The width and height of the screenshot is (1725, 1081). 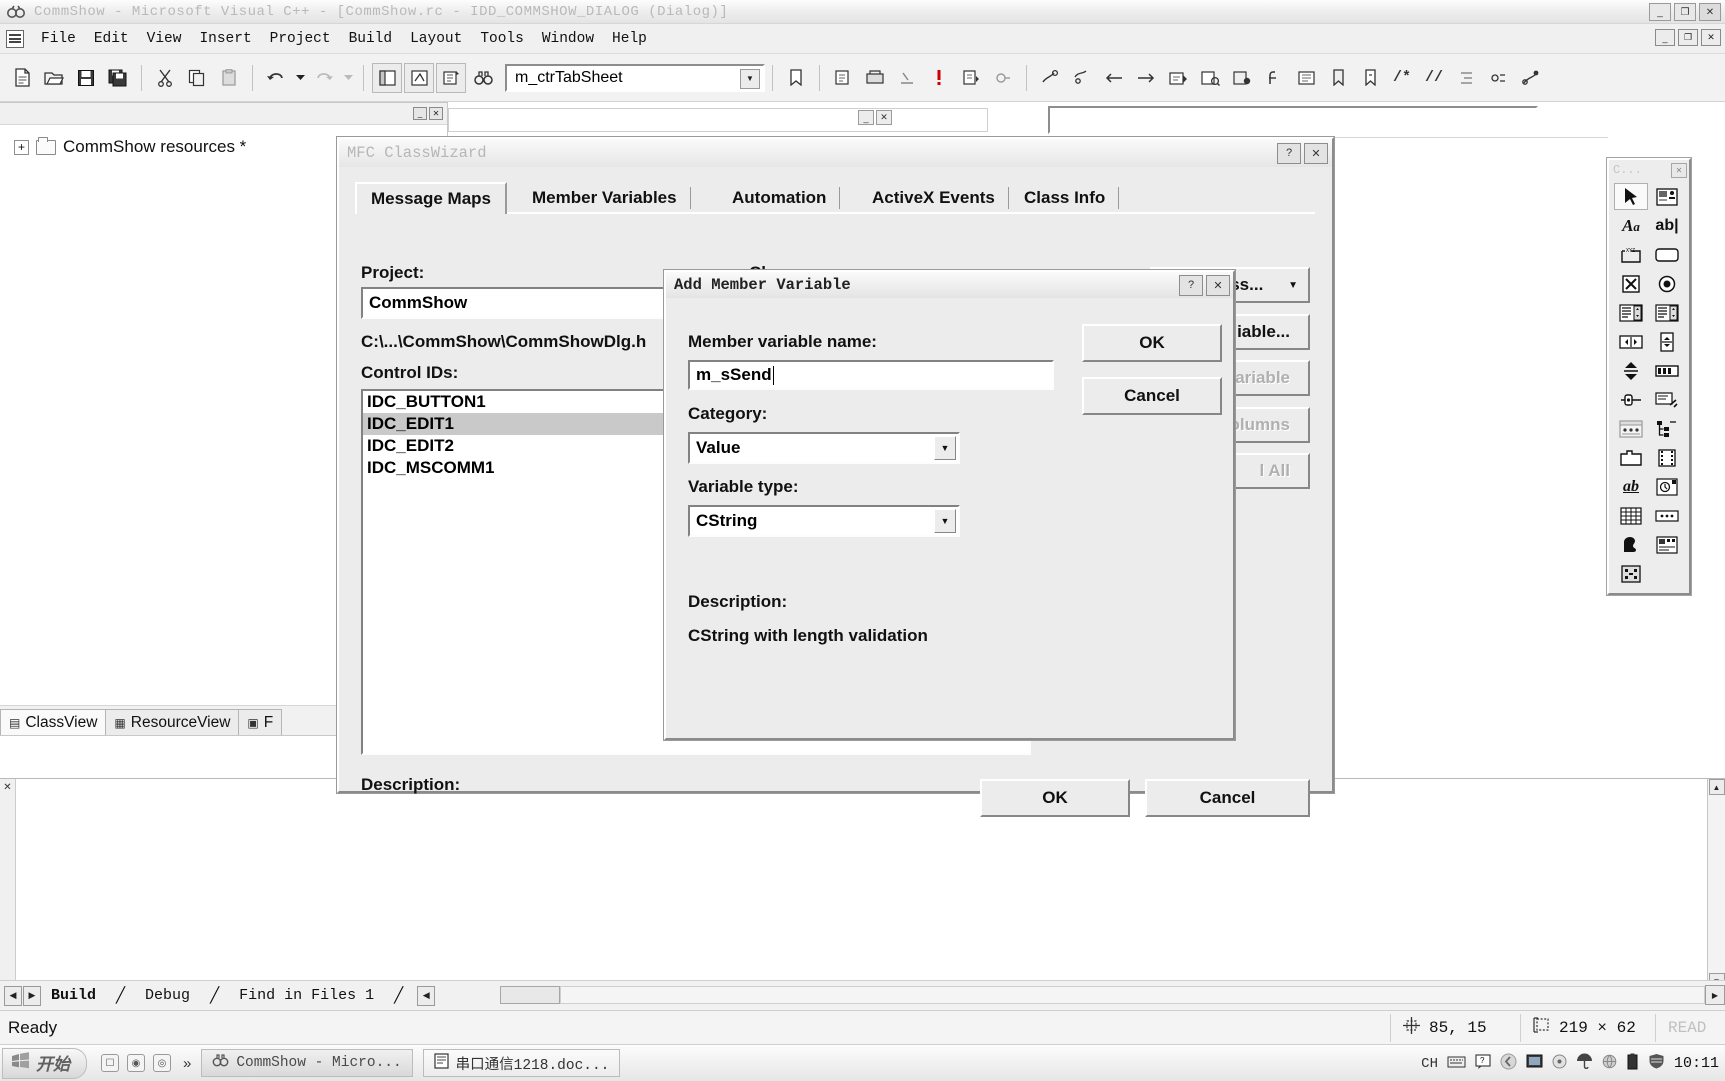 I want to click on find-combo: ▼, so click(x=635, y=77).